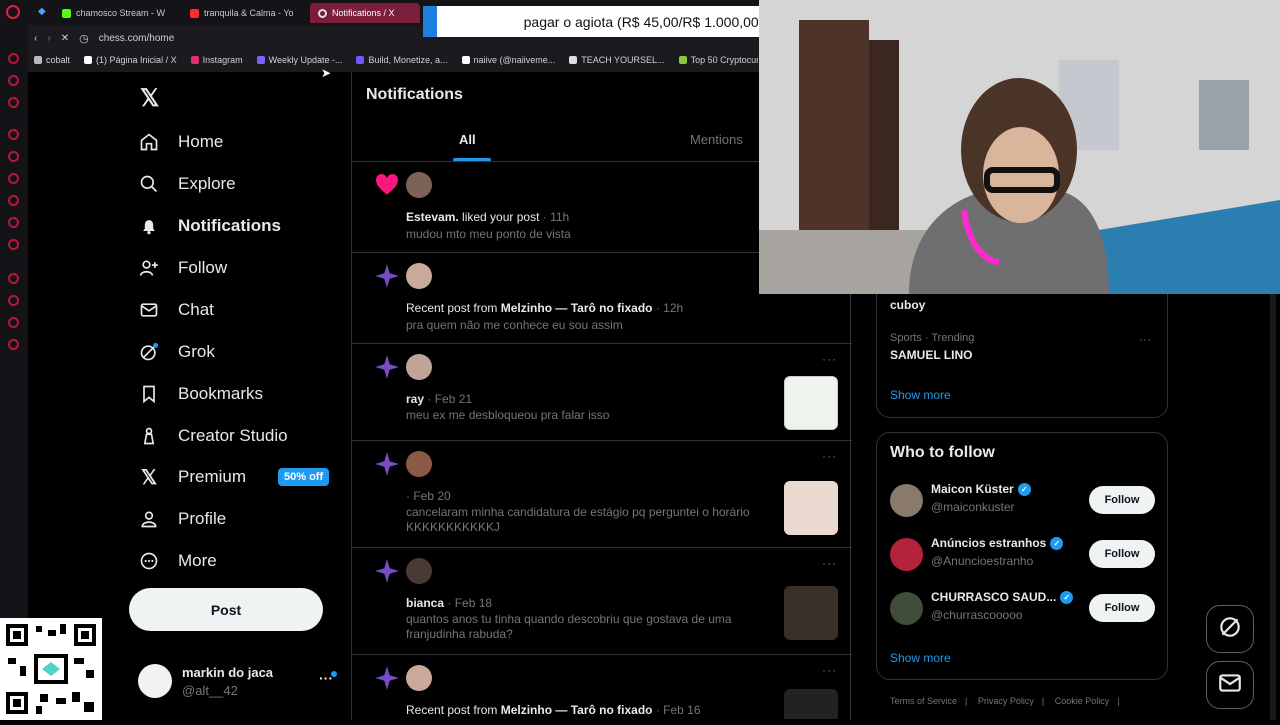 The width and height of the screenshot is (1280, 725). Describe the element at coordinates (1230, 685) in the screenshot. I see `messages-floating-button` at that location.